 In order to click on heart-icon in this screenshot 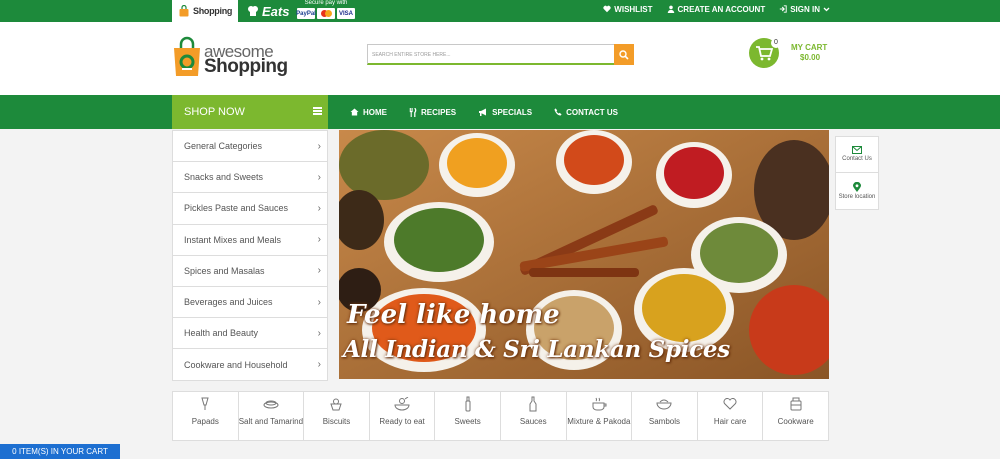, I will do `click(607, 9)`.